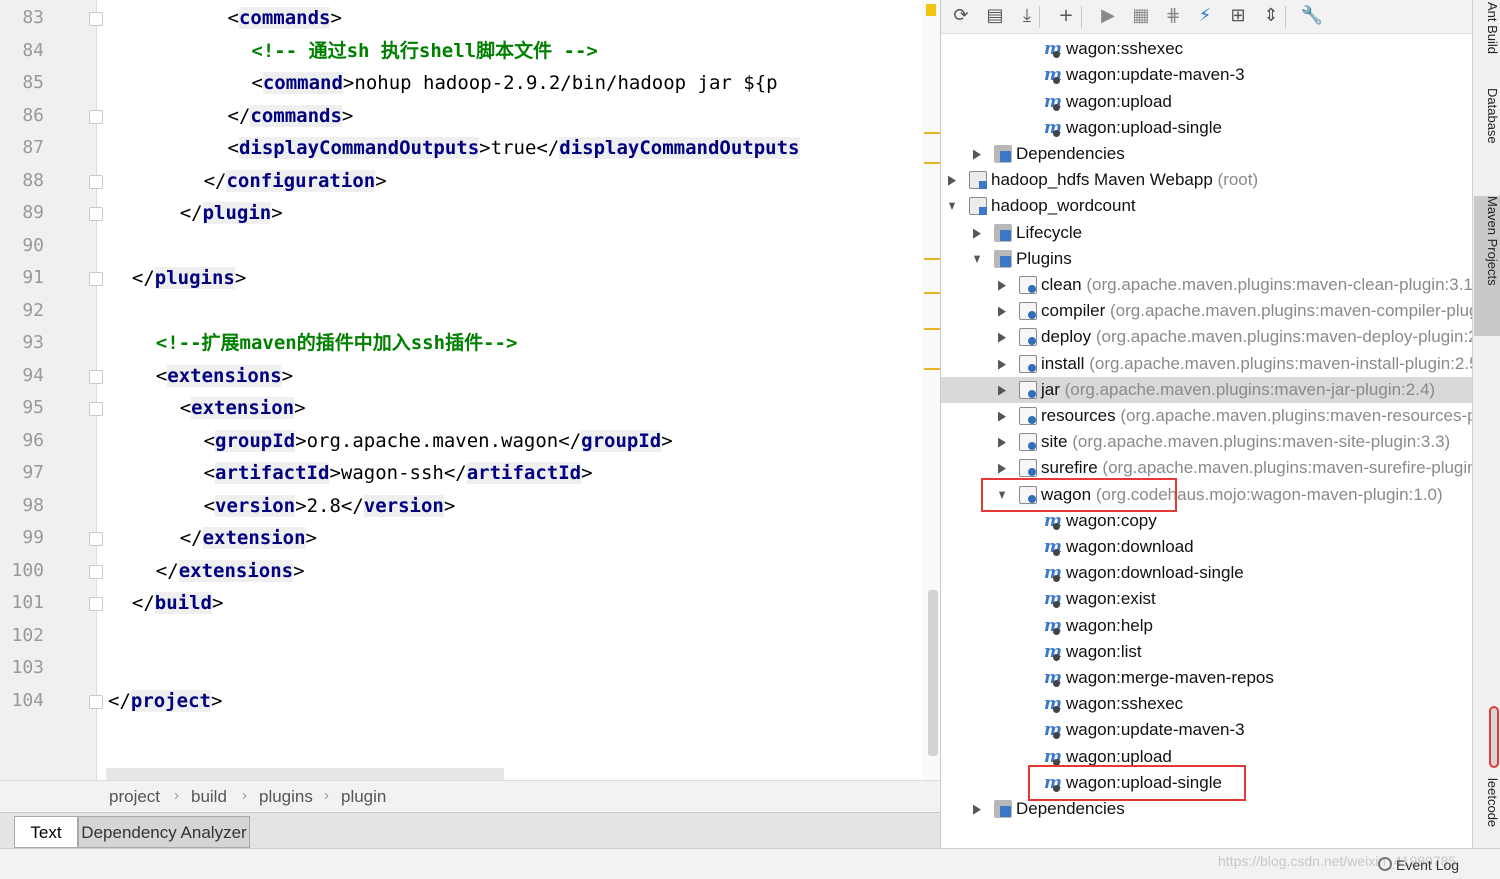  What do you see at coordinates (134, 797) in the screenshot?
I see `breadcrumb-item: project` at bounding box center [134, 797].